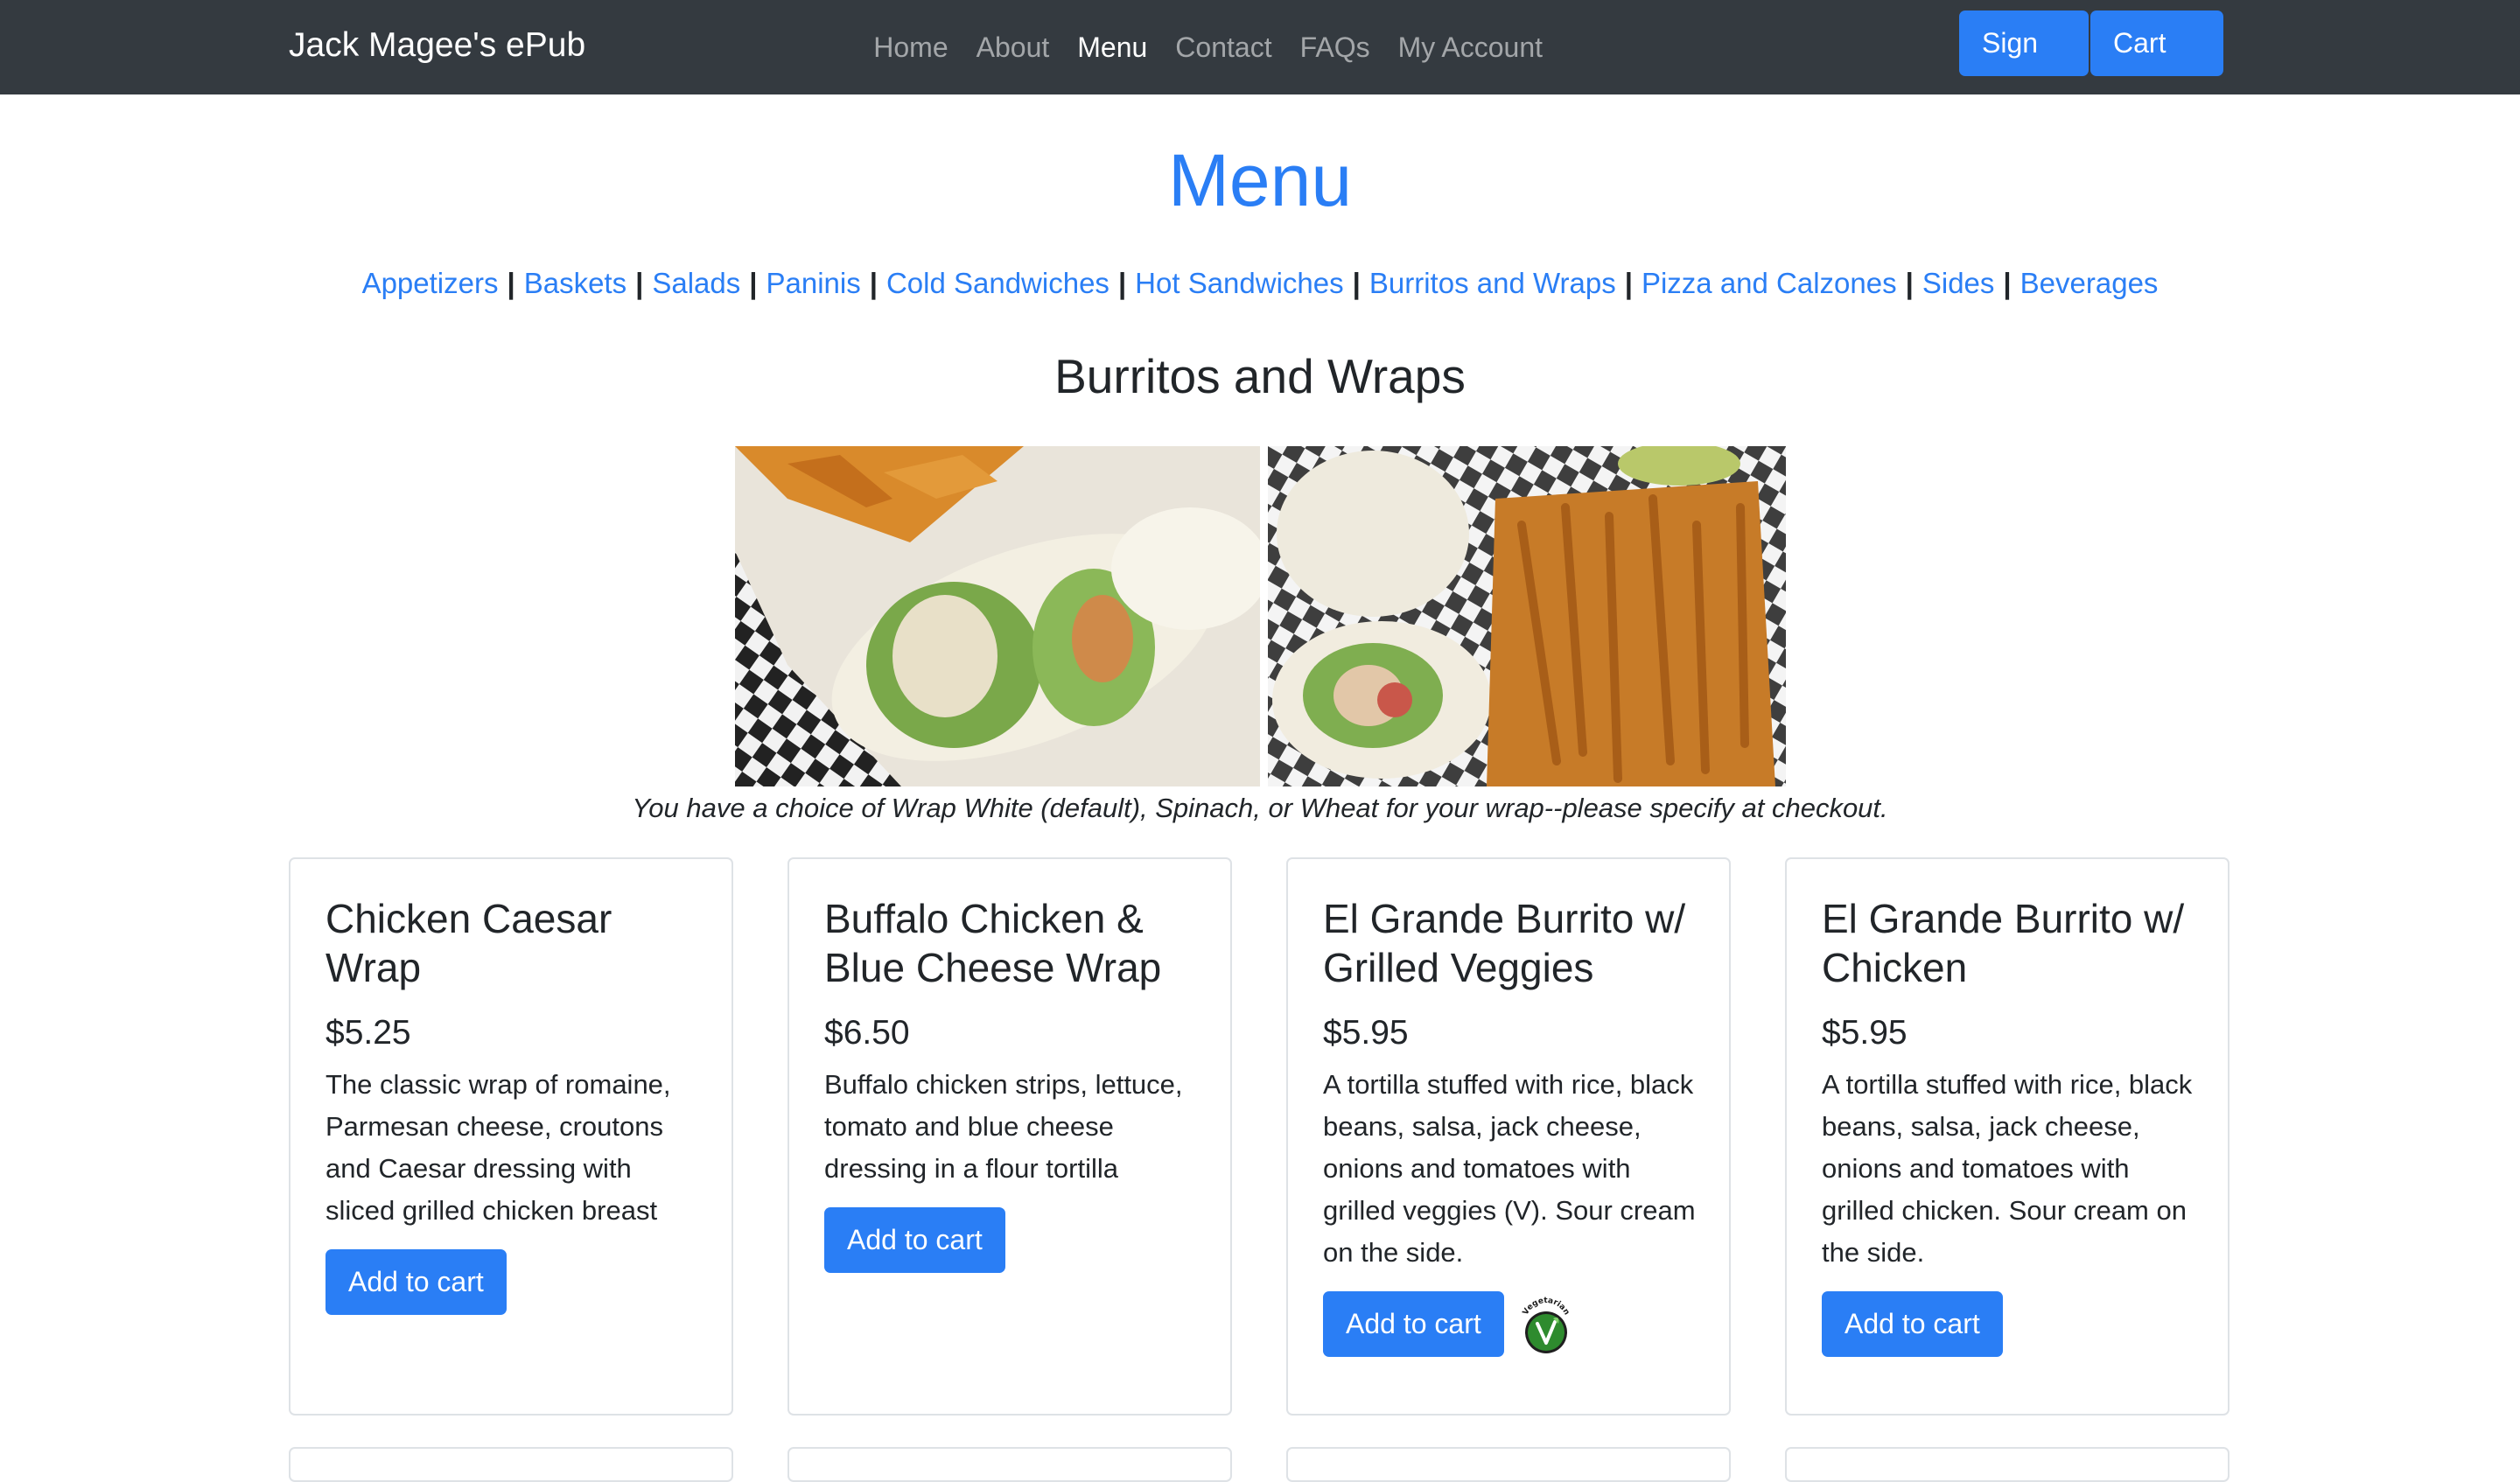 The height and width of the screenshot is (1482, 2520). What do you see at coordinates (430, 283) in the screenshot?
I see `category-link-appetizers: Appetizers` at bounding box center [430, 283].